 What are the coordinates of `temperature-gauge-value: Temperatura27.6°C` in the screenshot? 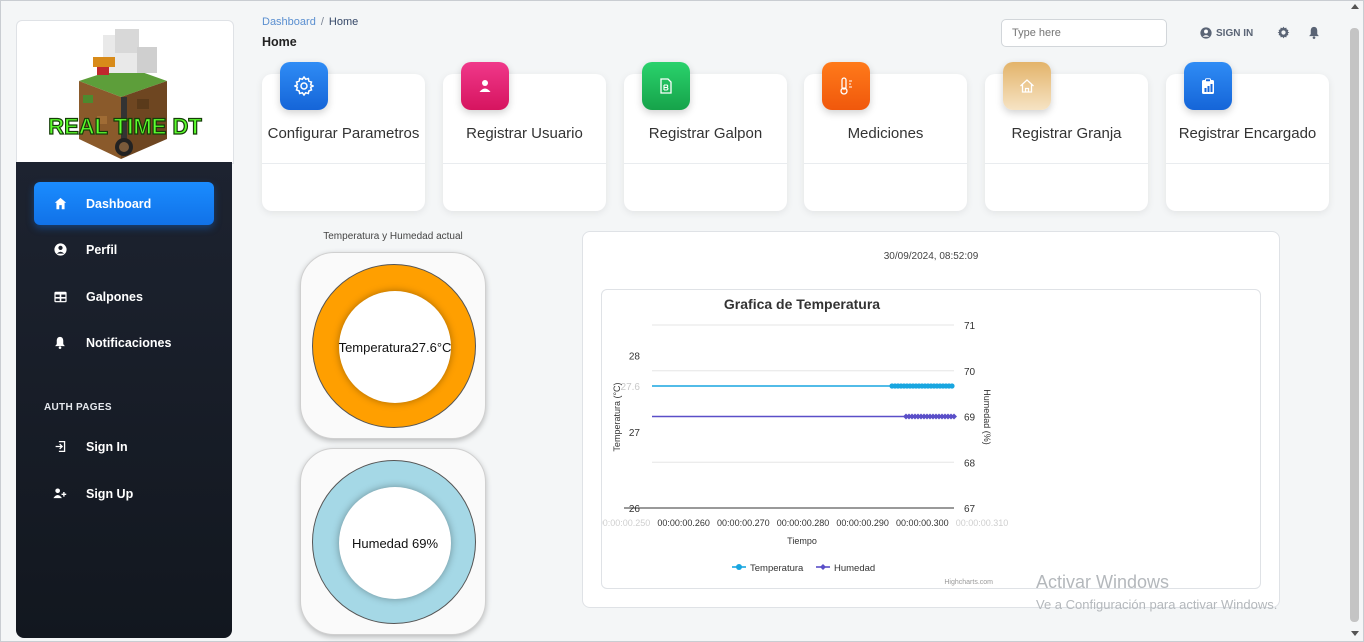 It's located at (395, 347).